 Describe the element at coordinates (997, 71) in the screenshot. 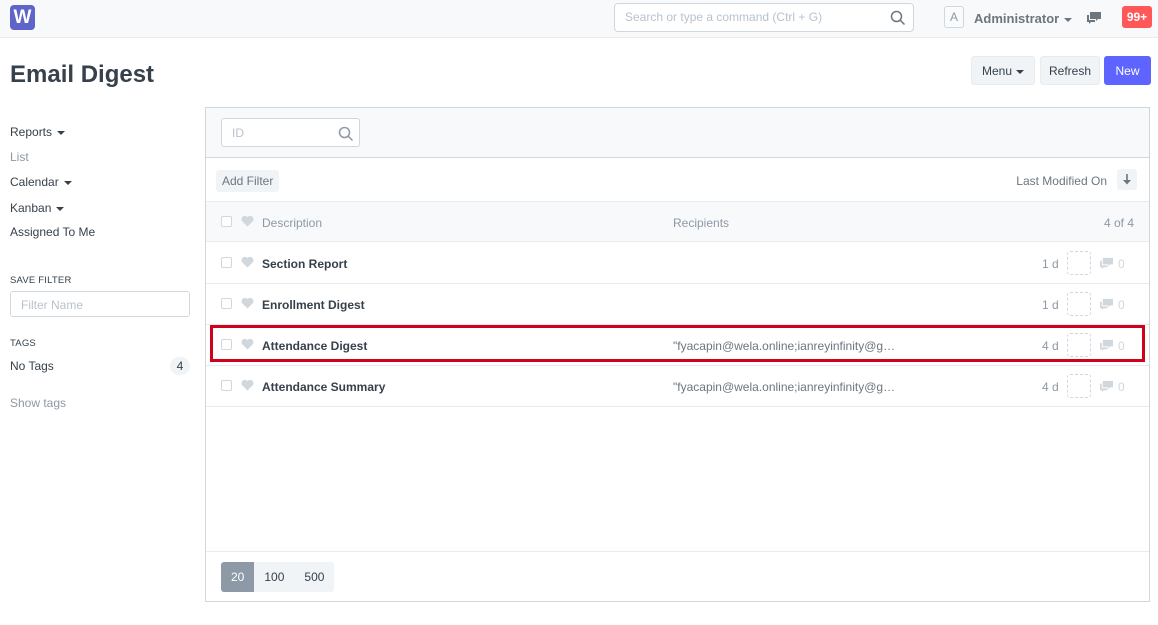

I see `menu-button-label: Menu` at that location.